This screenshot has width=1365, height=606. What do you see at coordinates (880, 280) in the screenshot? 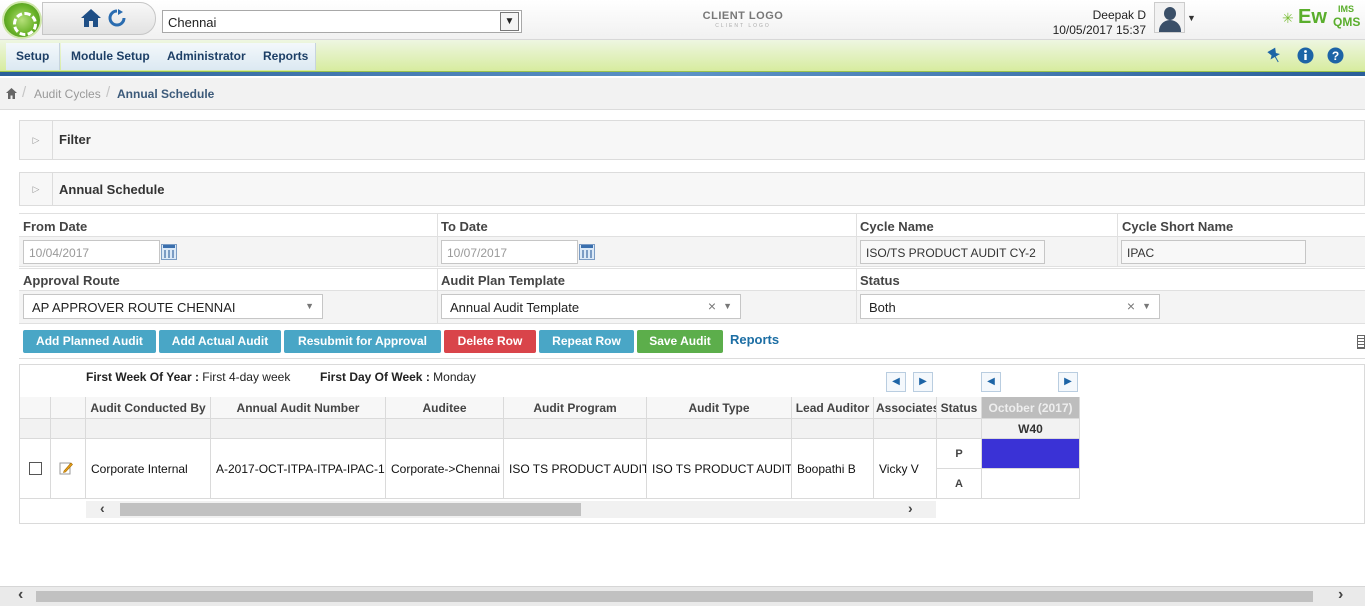
I see `status-label: Status` at bounding box center [880, 280].